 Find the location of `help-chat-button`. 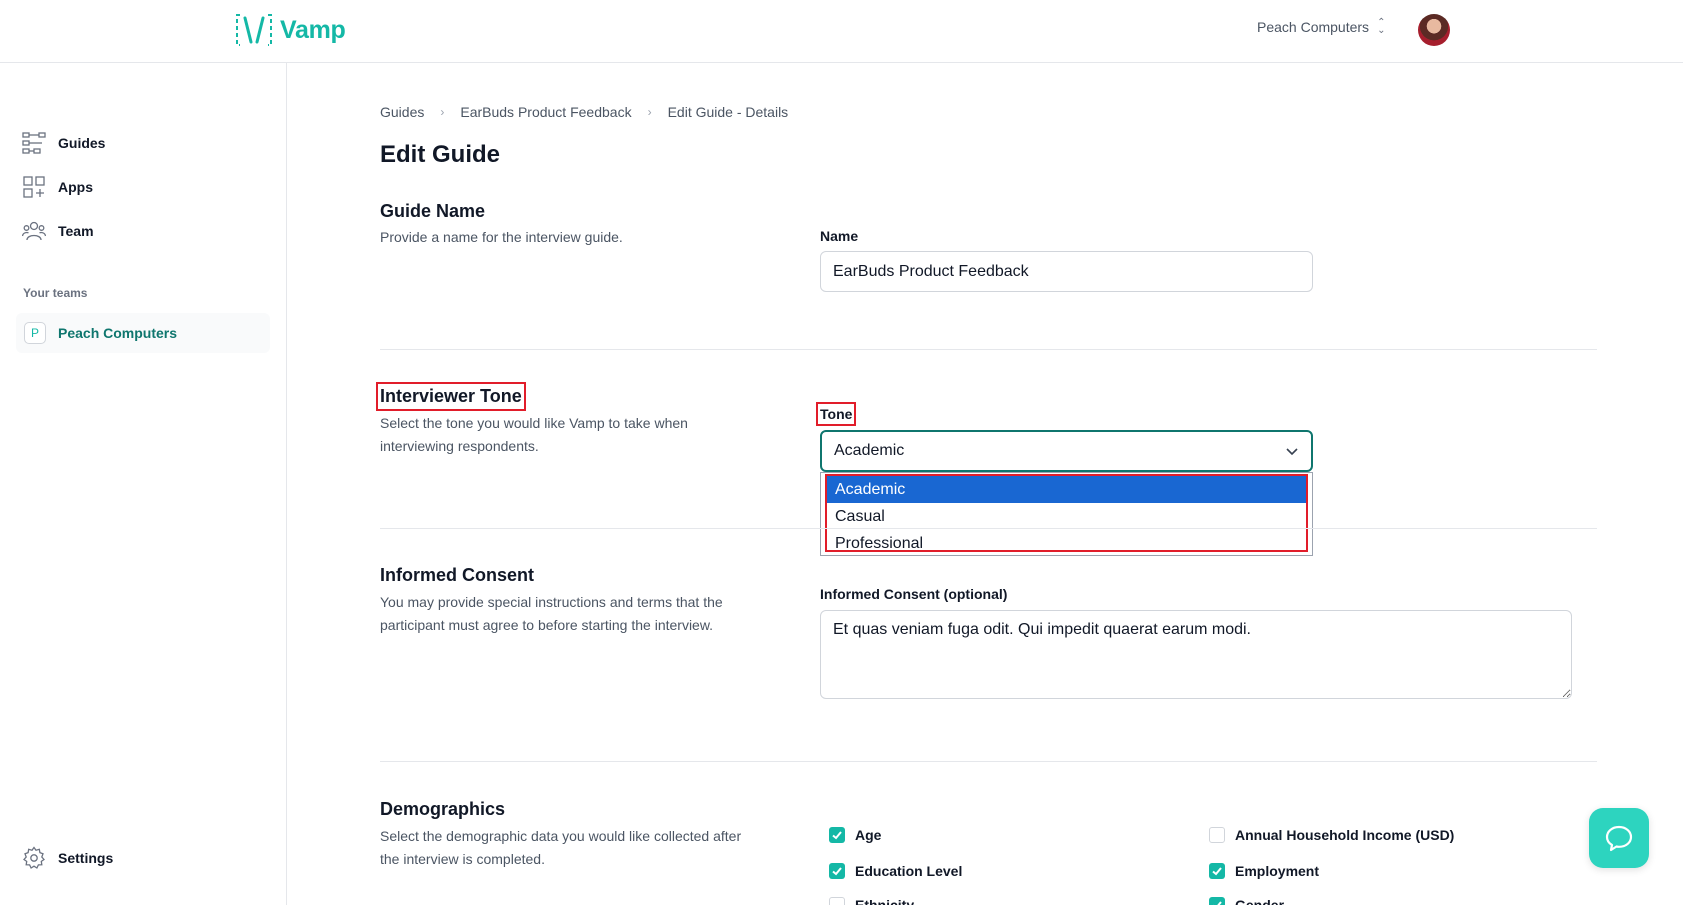

help-chat-button is located at coordinates (1619, 838).